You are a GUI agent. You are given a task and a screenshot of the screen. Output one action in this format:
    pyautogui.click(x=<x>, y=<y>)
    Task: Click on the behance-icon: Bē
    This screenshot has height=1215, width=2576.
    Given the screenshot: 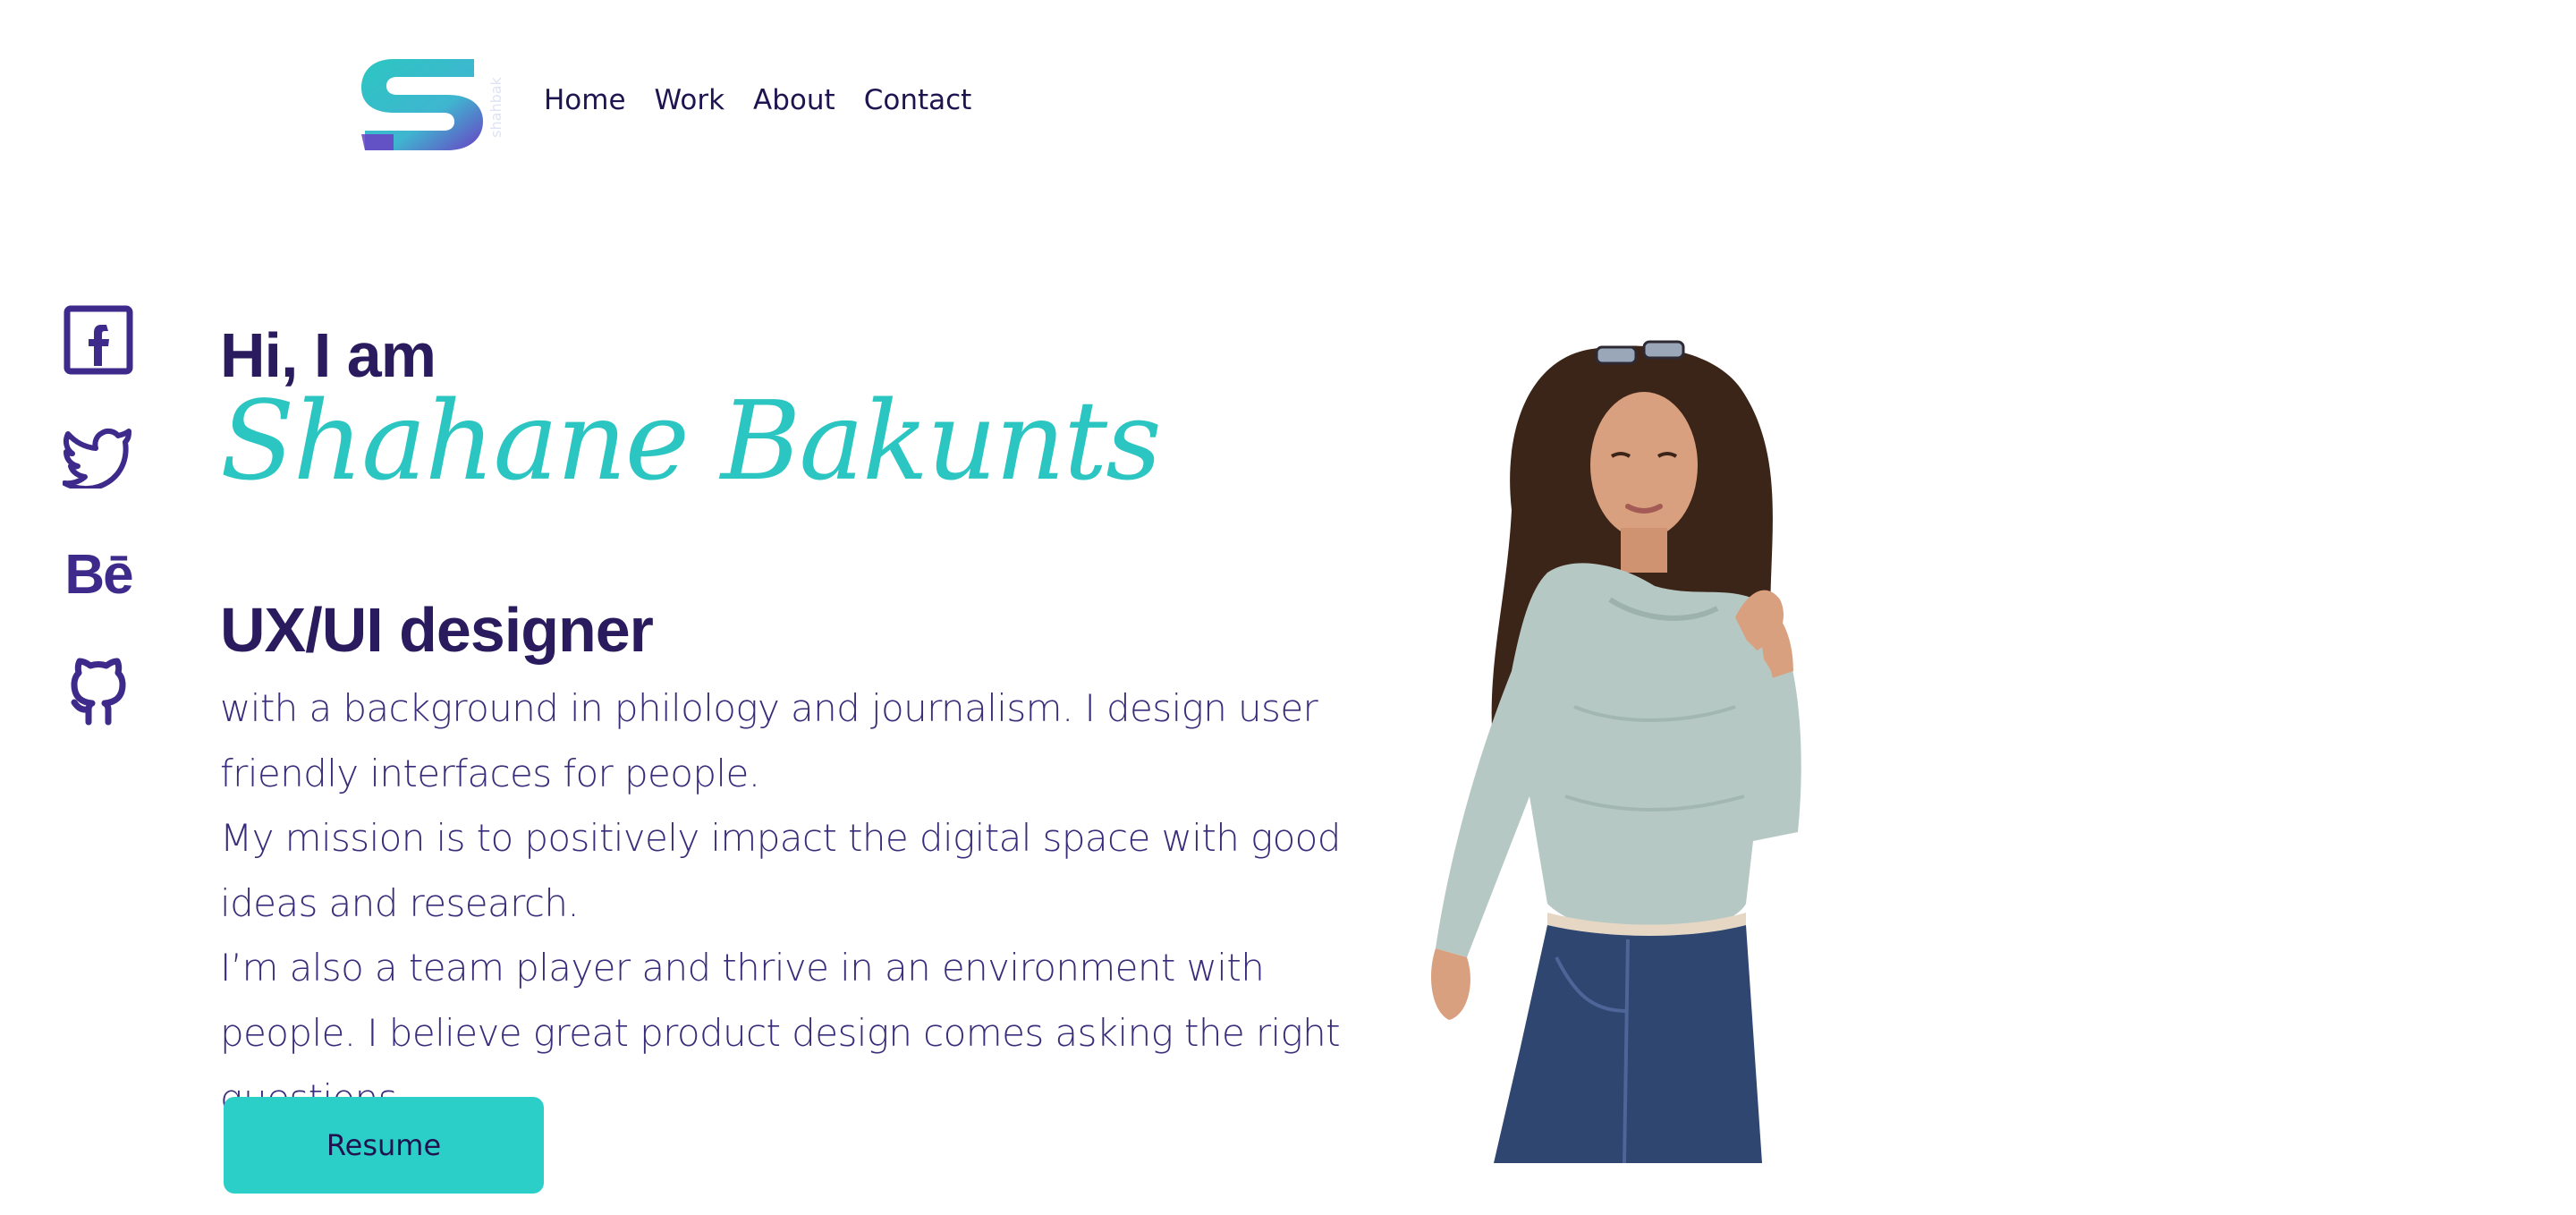 What is the action you would take?
    pyautogui.click(x=98, y=575)
    